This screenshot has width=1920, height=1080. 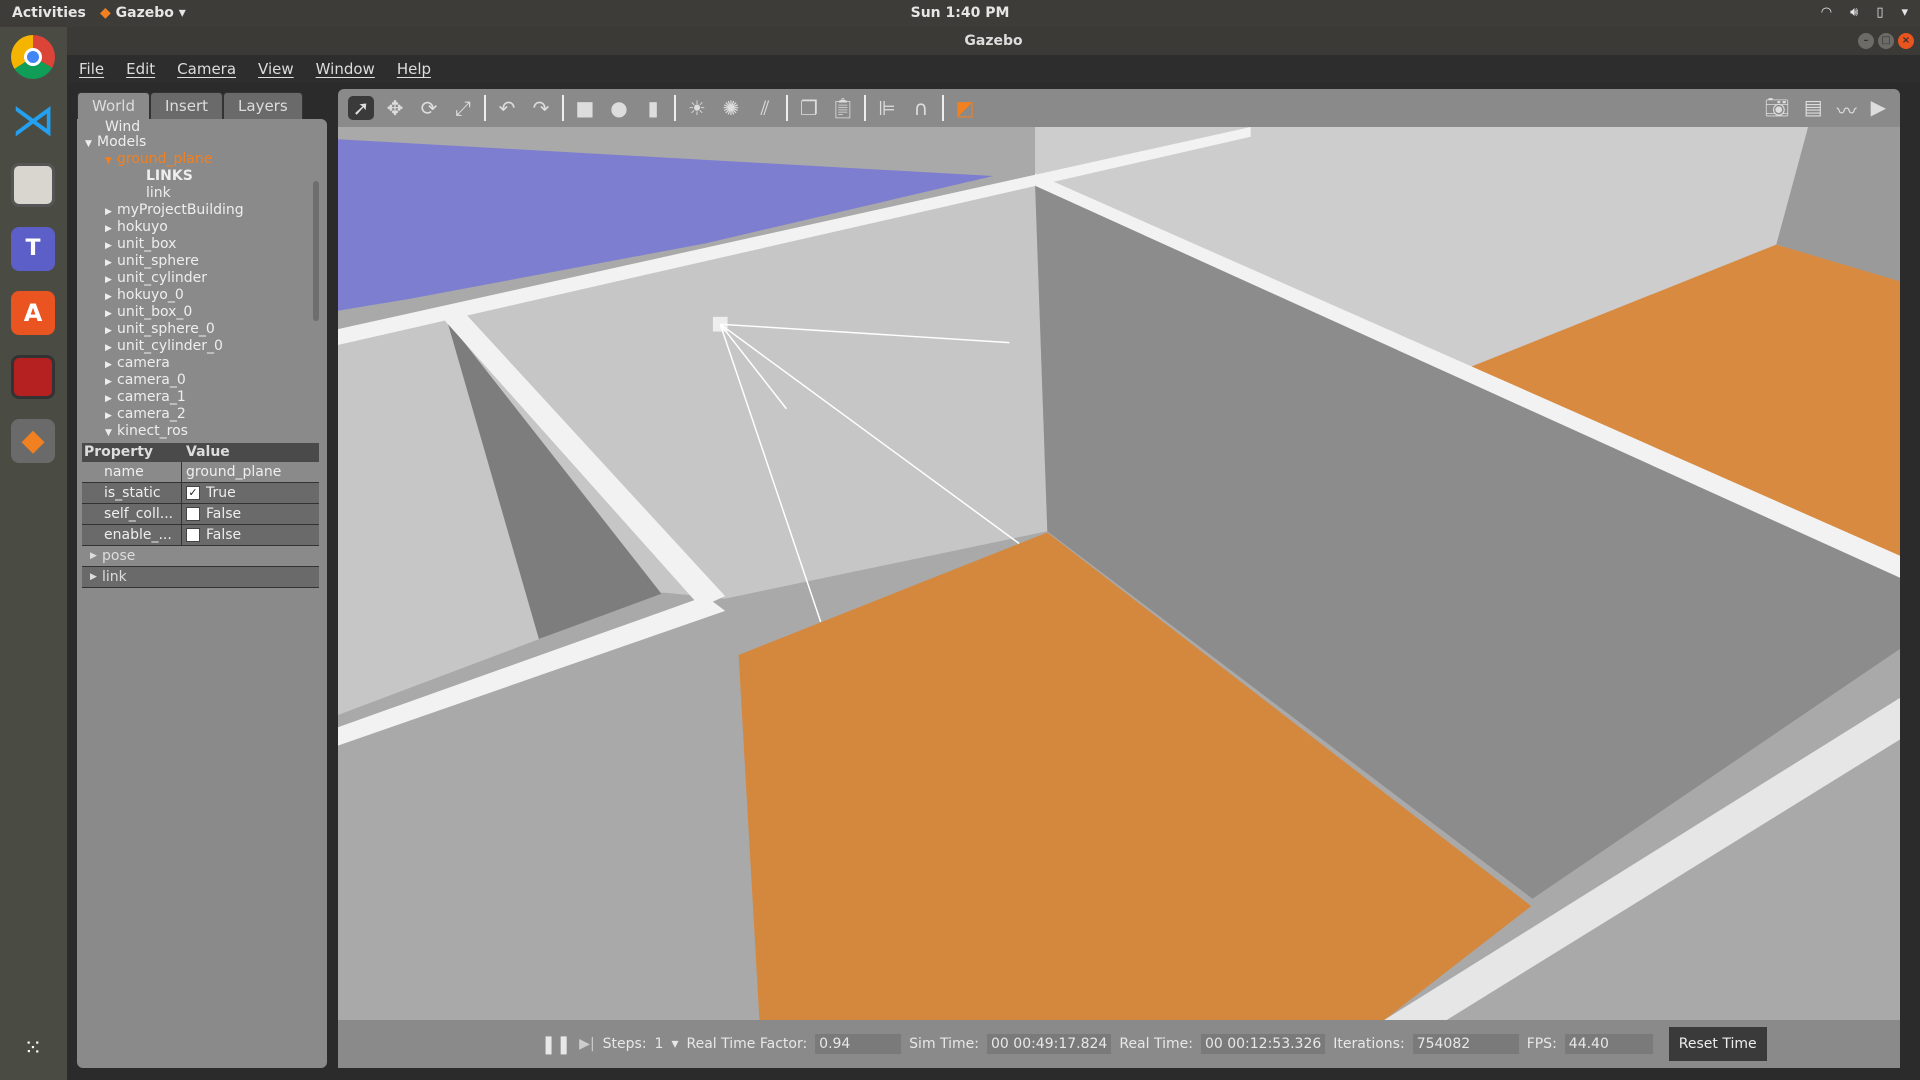 I want to click on fps: 44.40, so click(x=1608, y=1044).